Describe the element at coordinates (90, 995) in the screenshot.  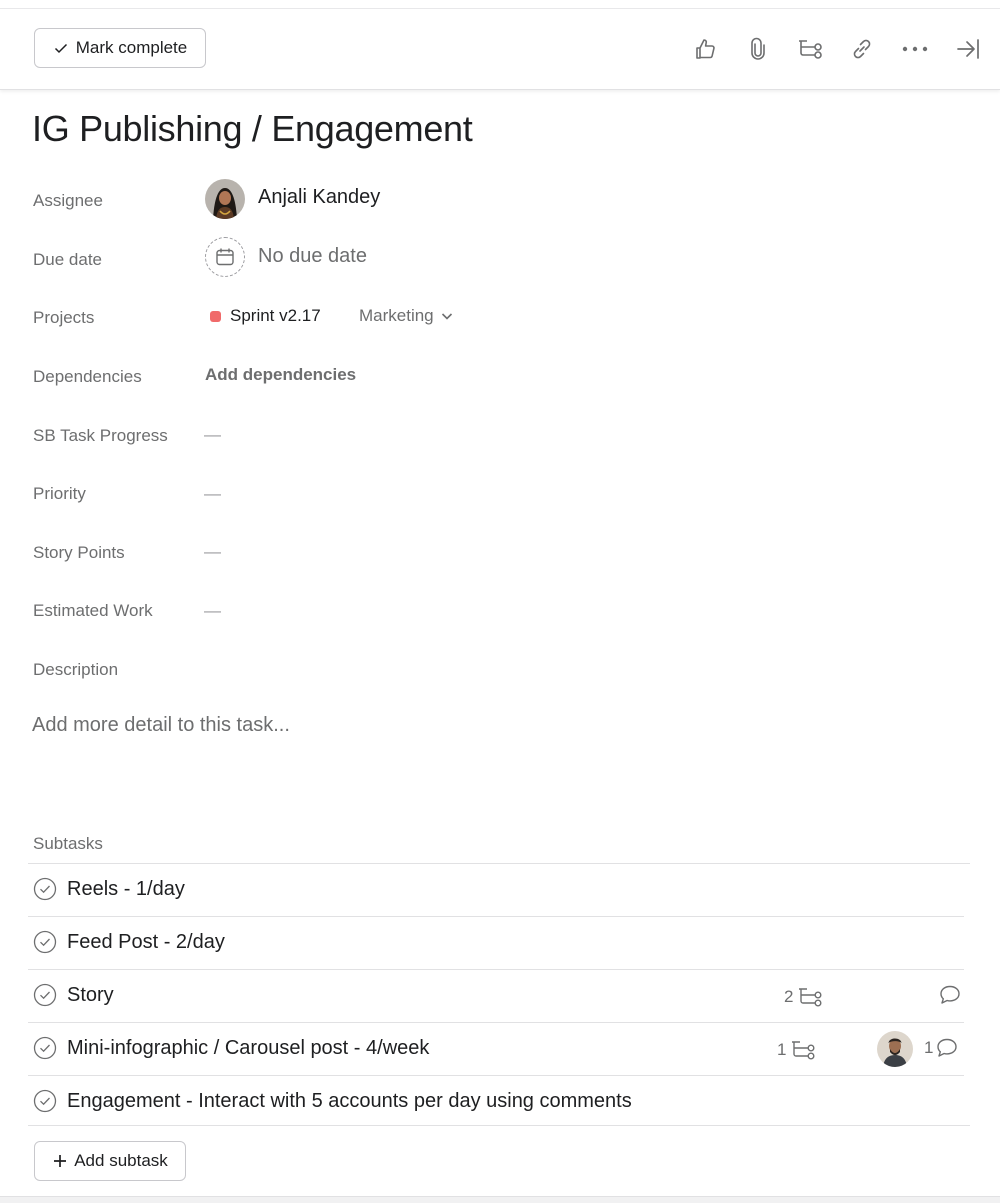
I see `subtask-name: Story` at that location.